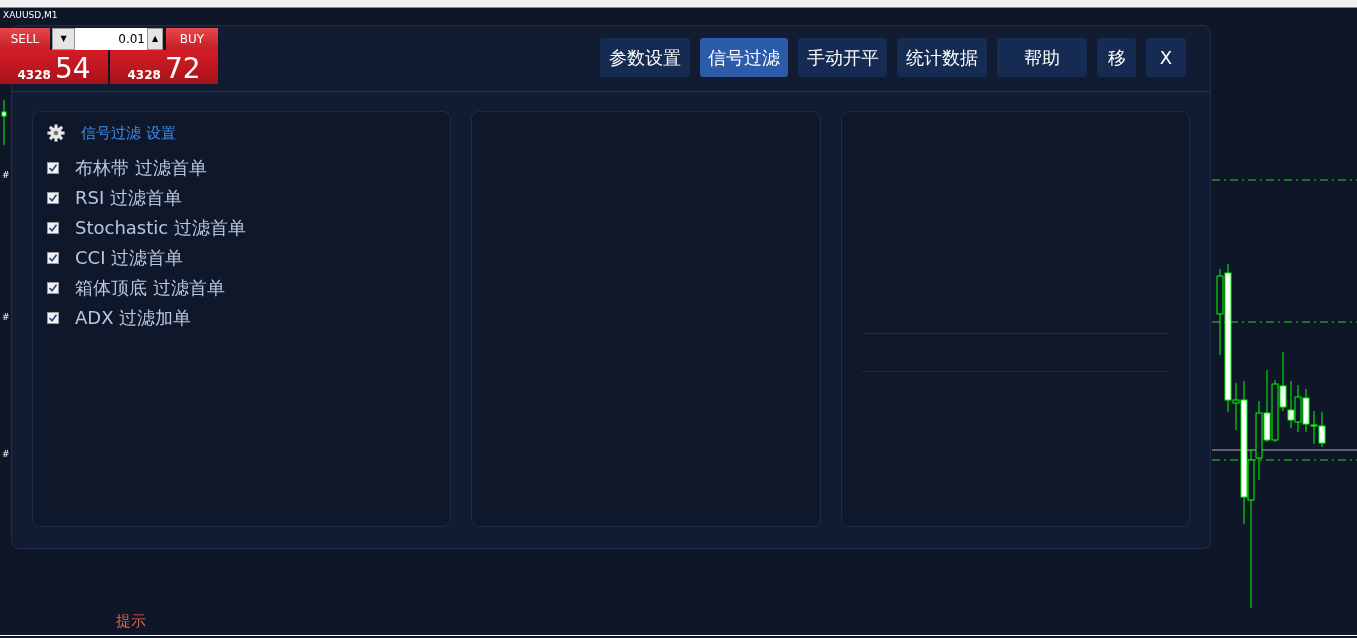 The image size is (1357, 638). I want to click on lot-increase-button: ▲, so click(155, 39).